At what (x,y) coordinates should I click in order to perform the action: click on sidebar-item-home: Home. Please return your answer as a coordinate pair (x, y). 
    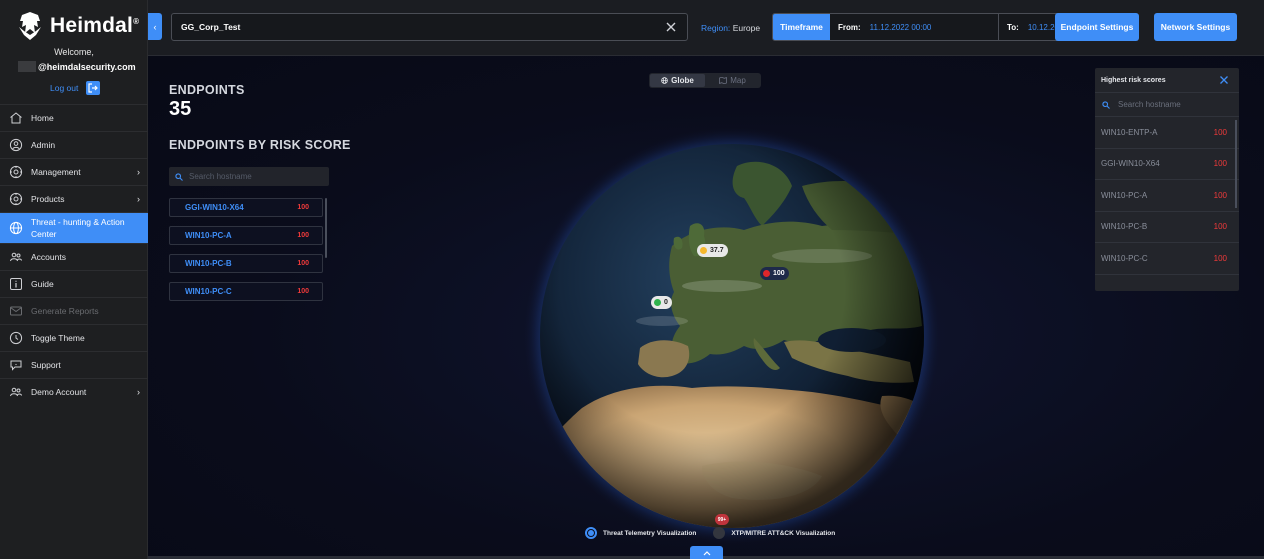
    Looking at the image, I should click on (74, 117).